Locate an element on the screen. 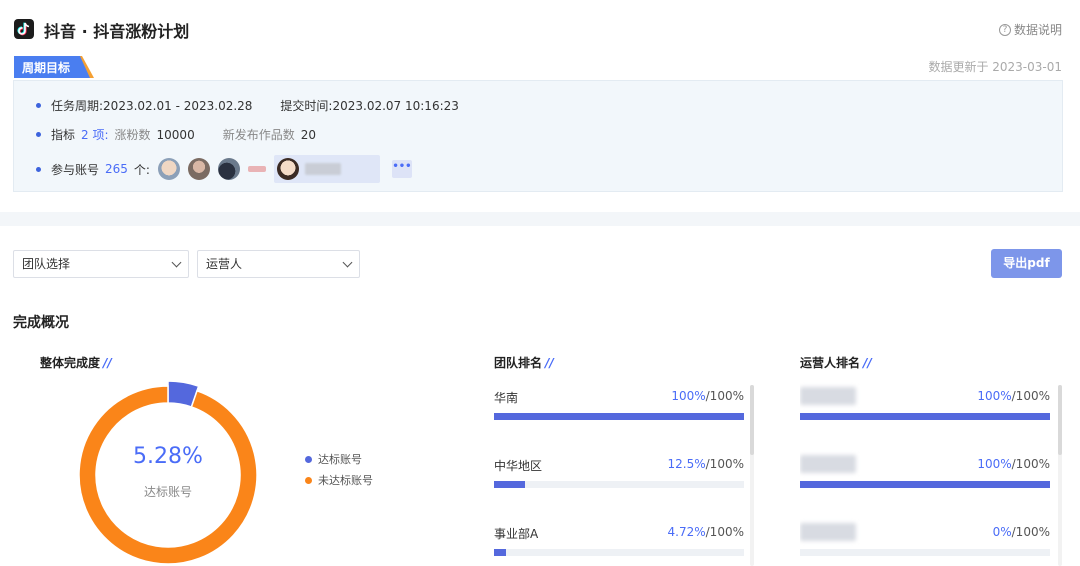  team-rate: 12.5%/100% is located at coordinates (619, 464).